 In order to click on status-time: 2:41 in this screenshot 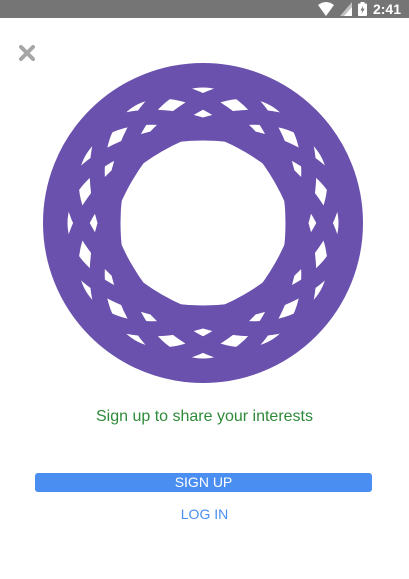, I will do `click(386, 9)`.